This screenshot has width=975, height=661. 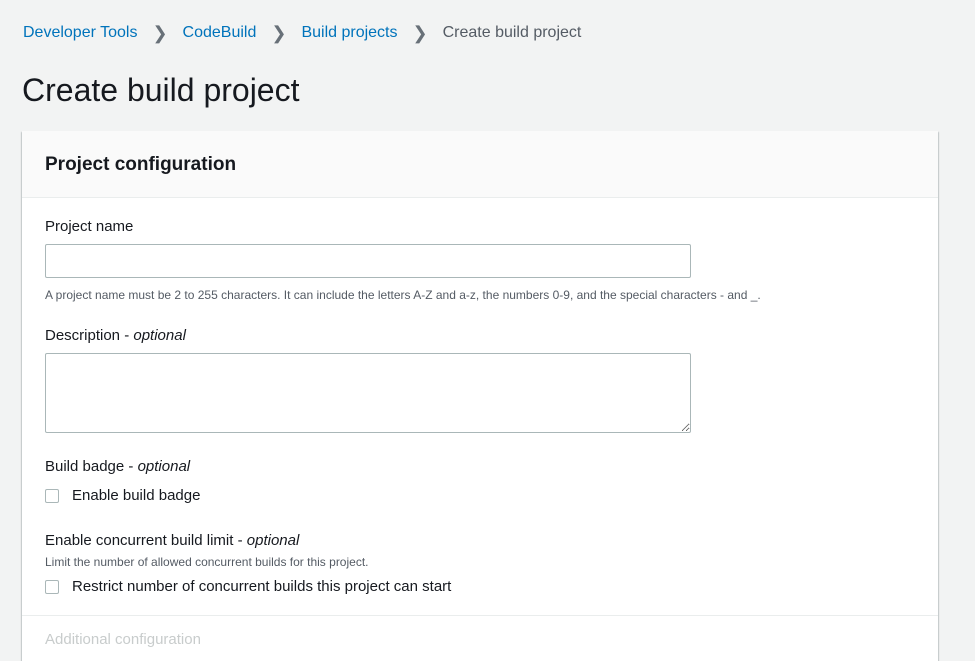 What do you see at coordinates (52, 587) in the screenshot?
I see `restrict-concurrent-builds-checkbox` at bounding box center [52, 587].